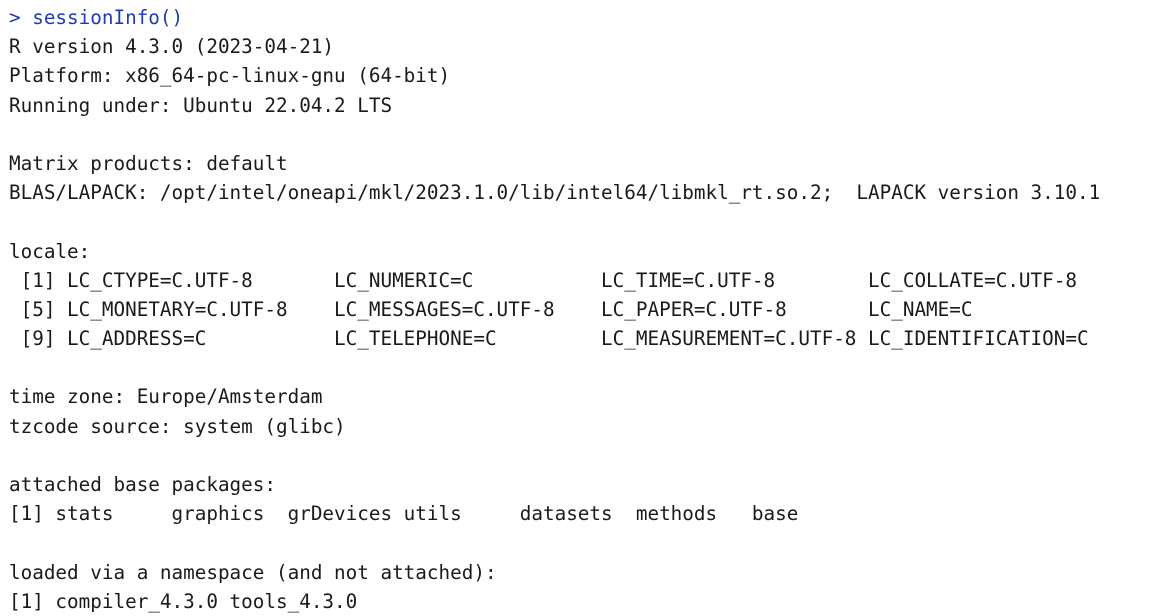 The width and height of the screenshot is (1150, 616). I want to click on output-line-platform: Platform: x86_64-pc-linux-gnu (64-bit), so click(230, 76).